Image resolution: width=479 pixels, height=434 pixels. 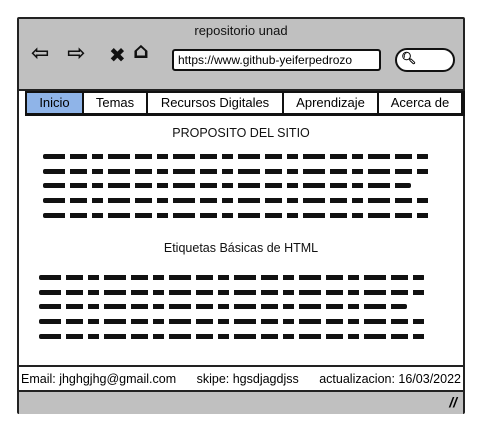 What do you see at coordinates (241, 402) in the screenshot?
I see `status-bar: //` at bounding box center [241, 402].